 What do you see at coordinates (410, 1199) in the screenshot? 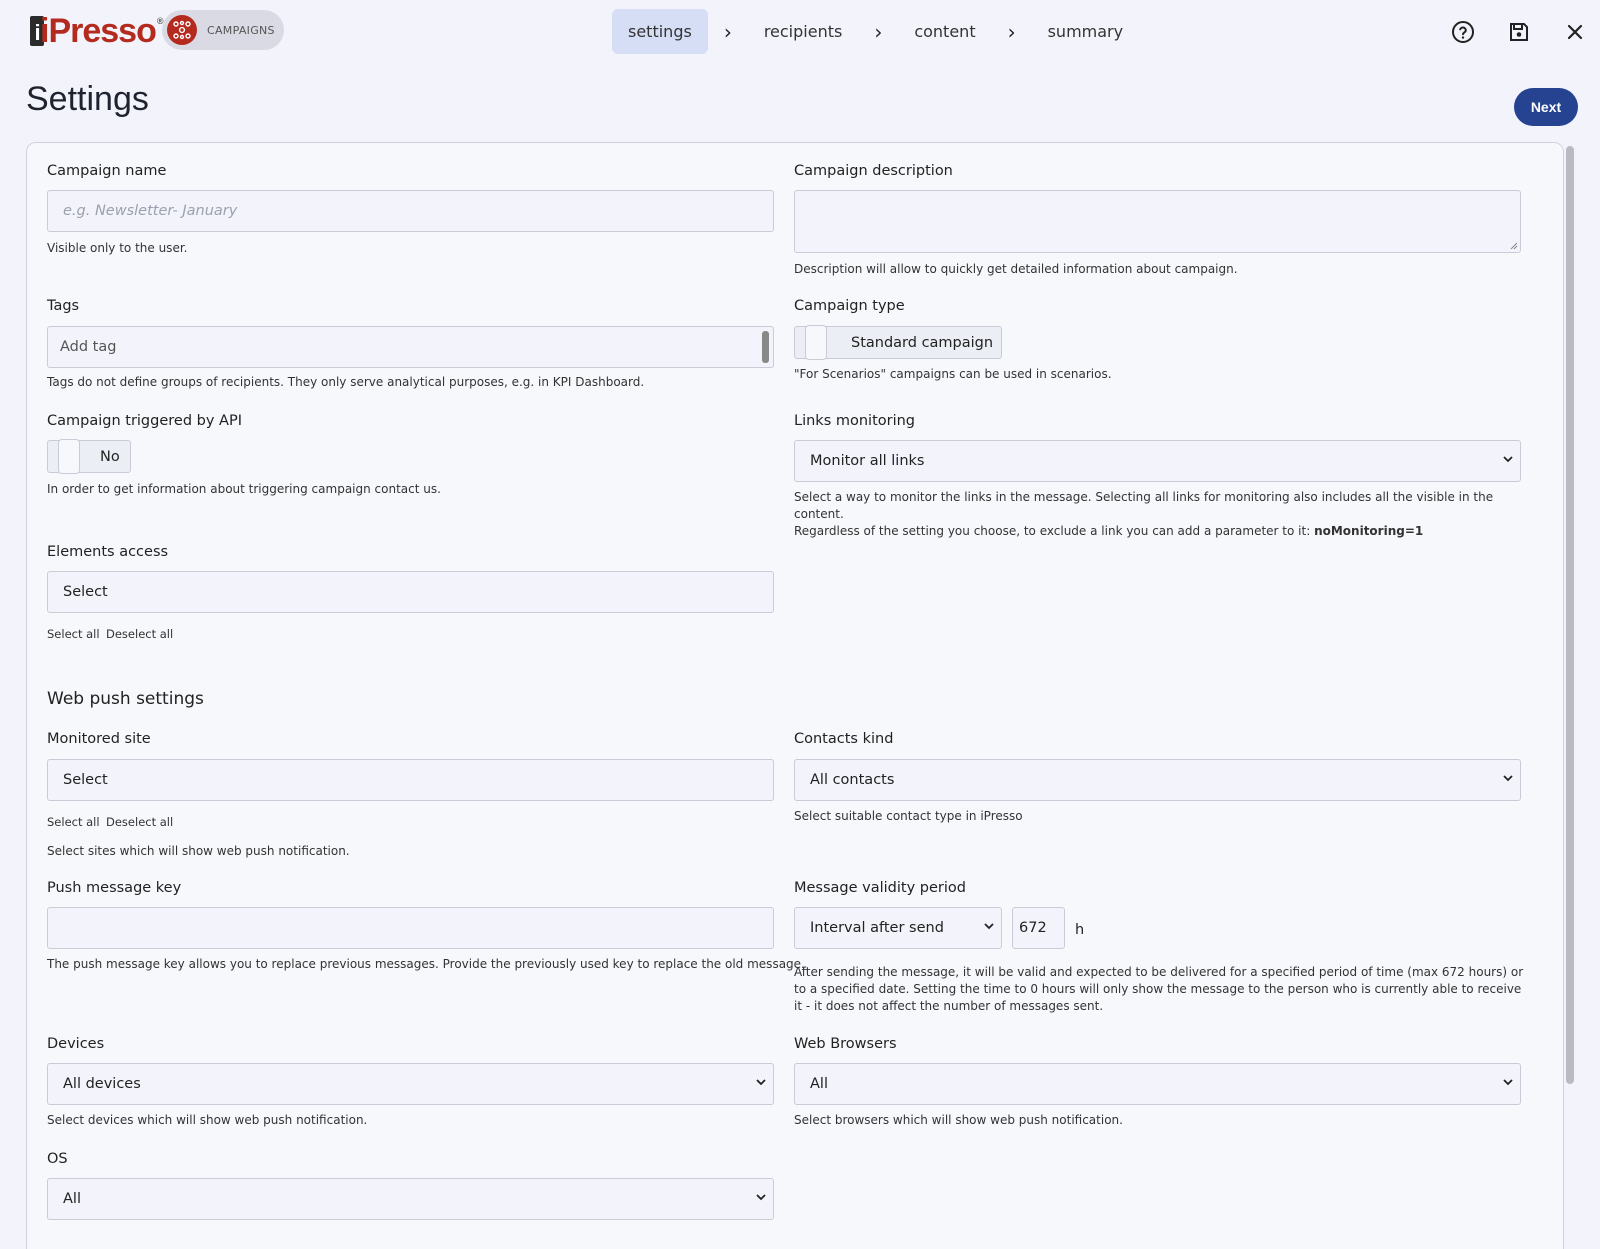
I see `os-select: All` at bounding box center [410, 1199].